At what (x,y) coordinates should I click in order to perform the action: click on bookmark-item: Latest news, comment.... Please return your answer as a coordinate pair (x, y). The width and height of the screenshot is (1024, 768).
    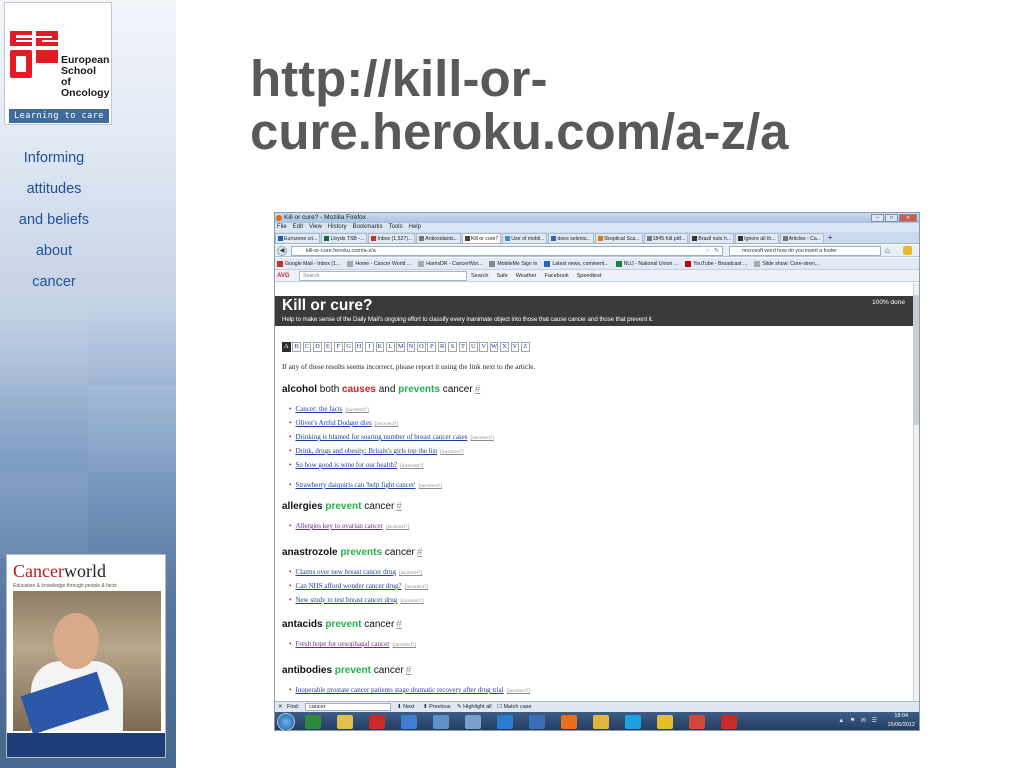
    Looking at the image, I should click on (576, 263).